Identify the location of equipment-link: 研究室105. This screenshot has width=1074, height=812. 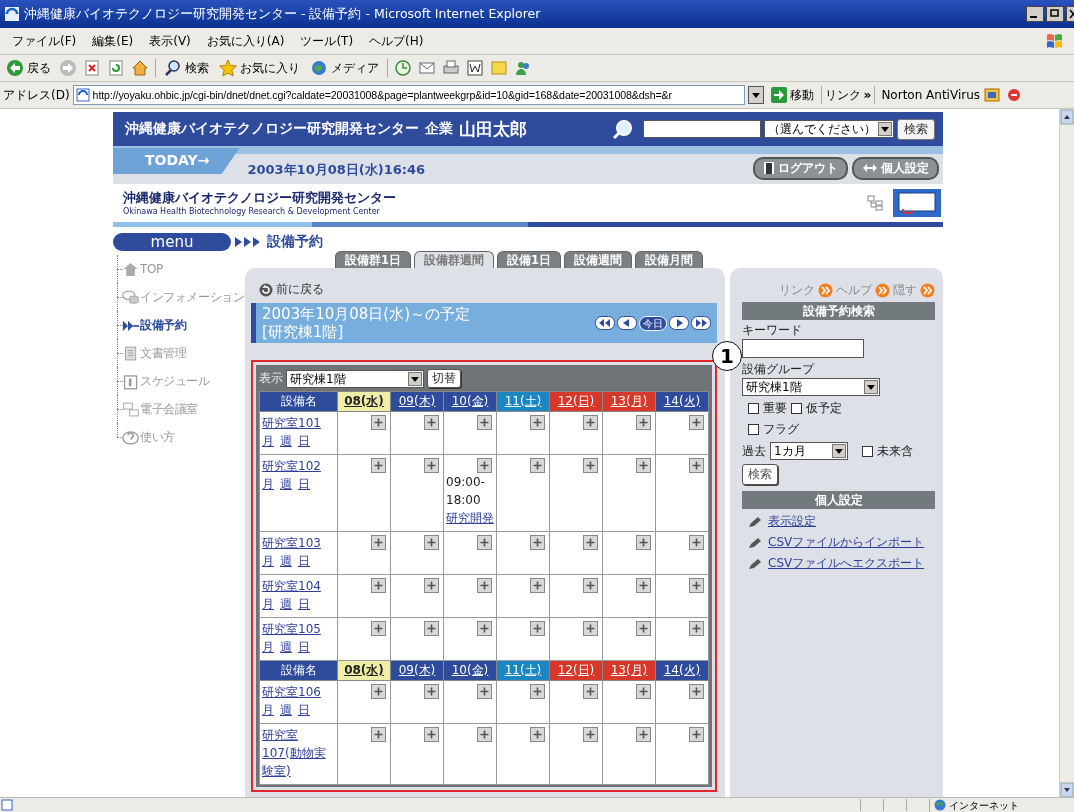
(298, 629).